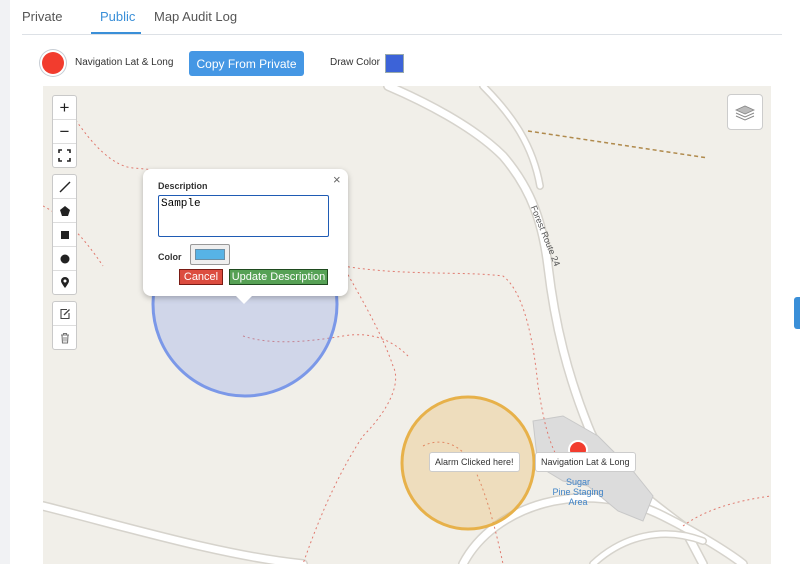 The height and width of the screenshot is (564, 800). I want to click on draw-marker-button, so click(64, 282).